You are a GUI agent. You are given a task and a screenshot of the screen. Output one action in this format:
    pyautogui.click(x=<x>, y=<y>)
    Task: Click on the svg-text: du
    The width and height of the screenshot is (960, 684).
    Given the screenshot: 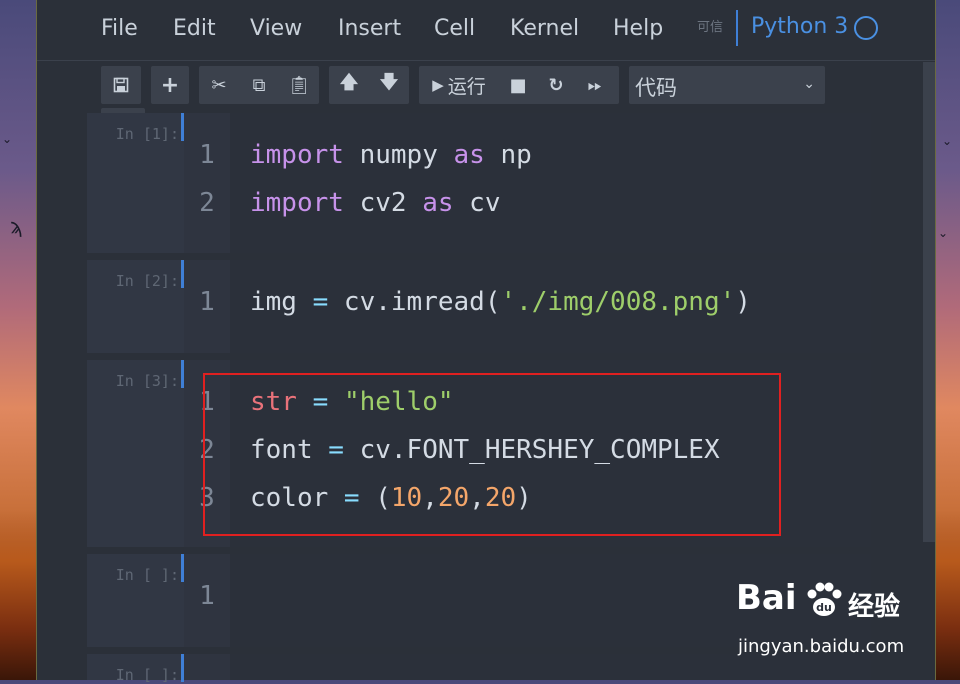 What is the action you would take?
    pyautogui.click(x=824, y=607)
    